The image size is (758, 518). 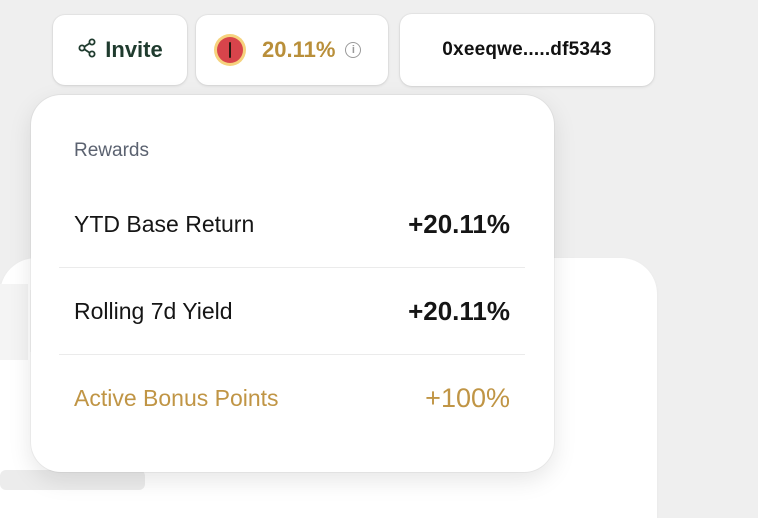 What do you see at coordinates (353, 50) in the screenshot?
I see `info-icon: i` at bounding box center [353, 50].